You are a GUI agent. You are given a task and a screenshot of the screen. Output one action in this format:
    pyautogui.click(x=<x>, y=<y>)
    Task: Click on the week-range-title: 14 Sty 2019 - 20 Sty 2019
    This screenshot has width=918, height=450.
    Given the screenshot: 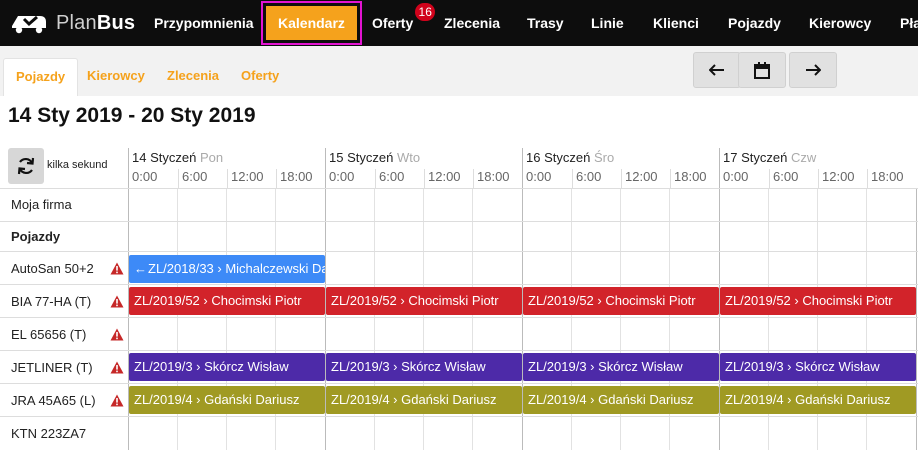 What is the action you would take?
    pyautogui.click(x=132, y=115)
    